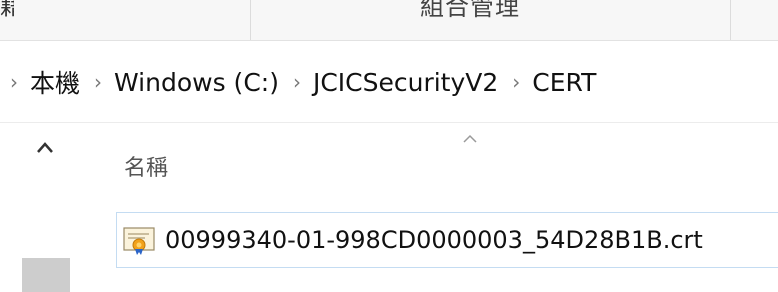  Describe the element at coordinates (389, 122) in the screenshot. I see `divider` at that location.